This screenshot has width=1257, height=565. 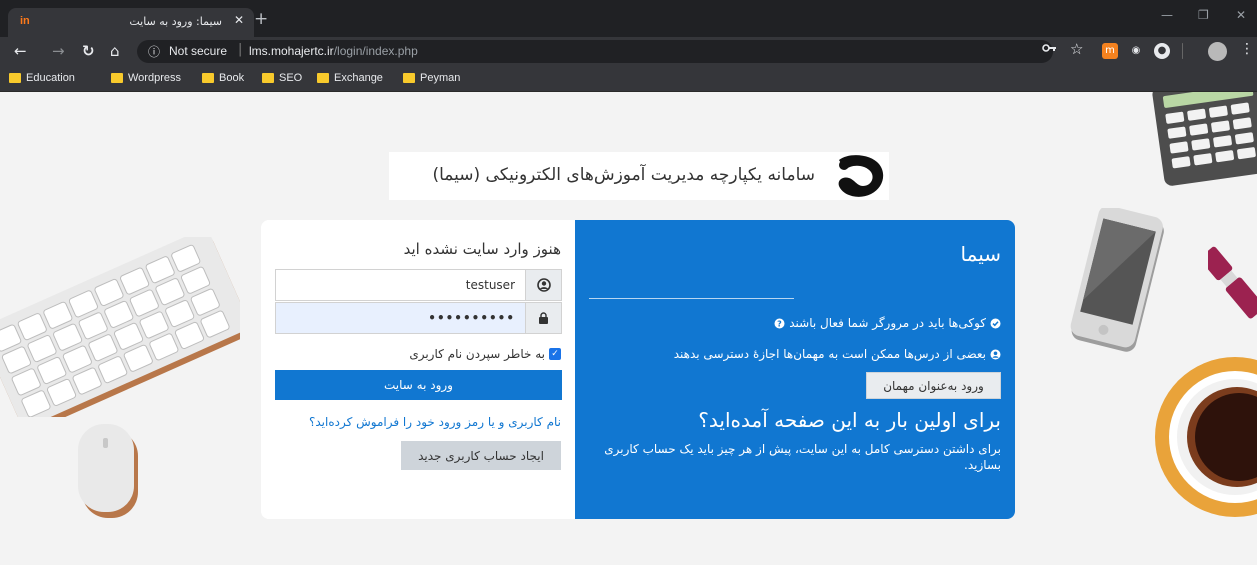 I want to click on toolbar-divider, so click(x=1182, y=51).